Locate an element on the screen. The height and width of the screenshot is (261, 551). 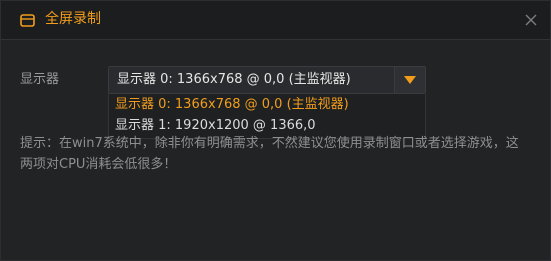
dialog-title: 全屏录制 is located at coordinates (73, 19).